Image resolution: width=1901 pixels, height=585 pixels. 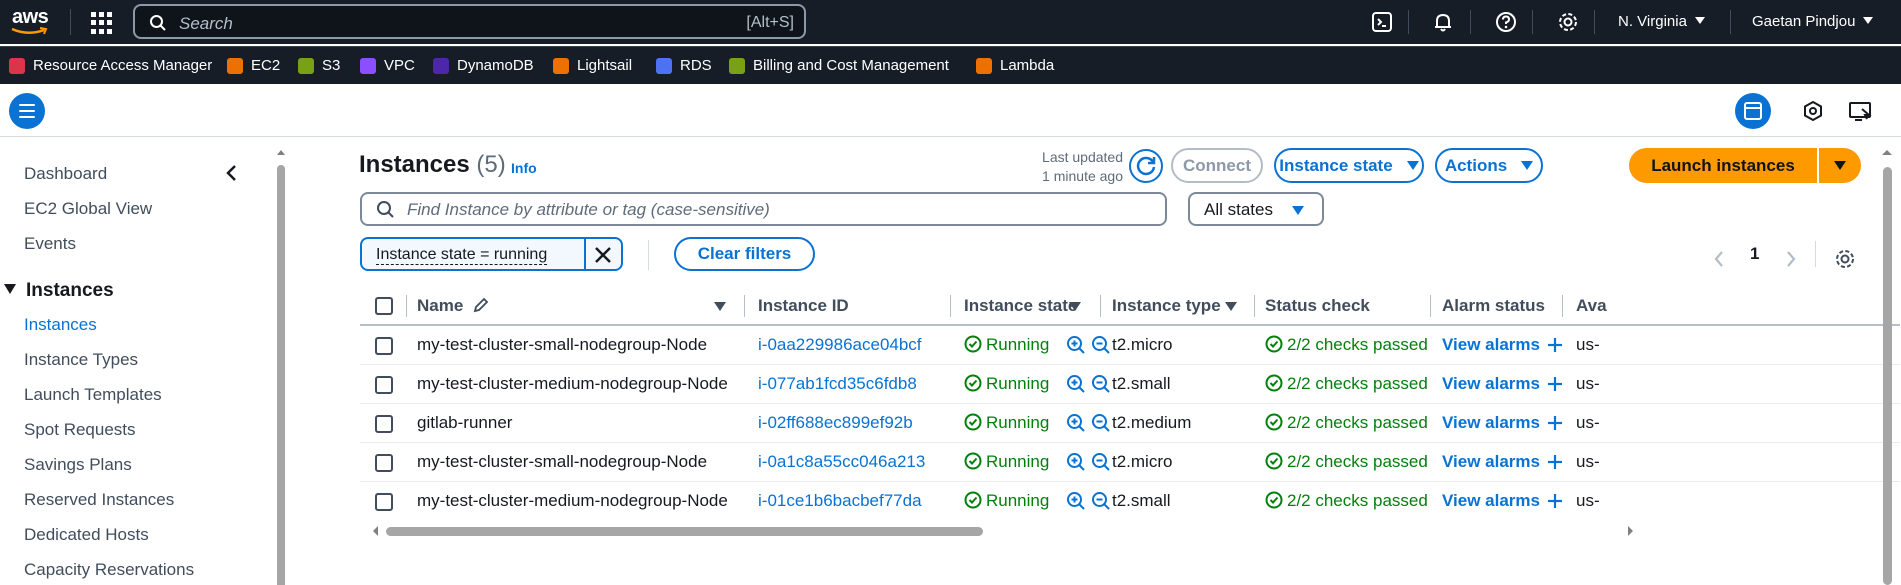 What do you see at coordinates (110, 65) in the screenshot?
I see `favorite-resource-access-manager: Resource Access Manager` at bounding box center [110, 65].